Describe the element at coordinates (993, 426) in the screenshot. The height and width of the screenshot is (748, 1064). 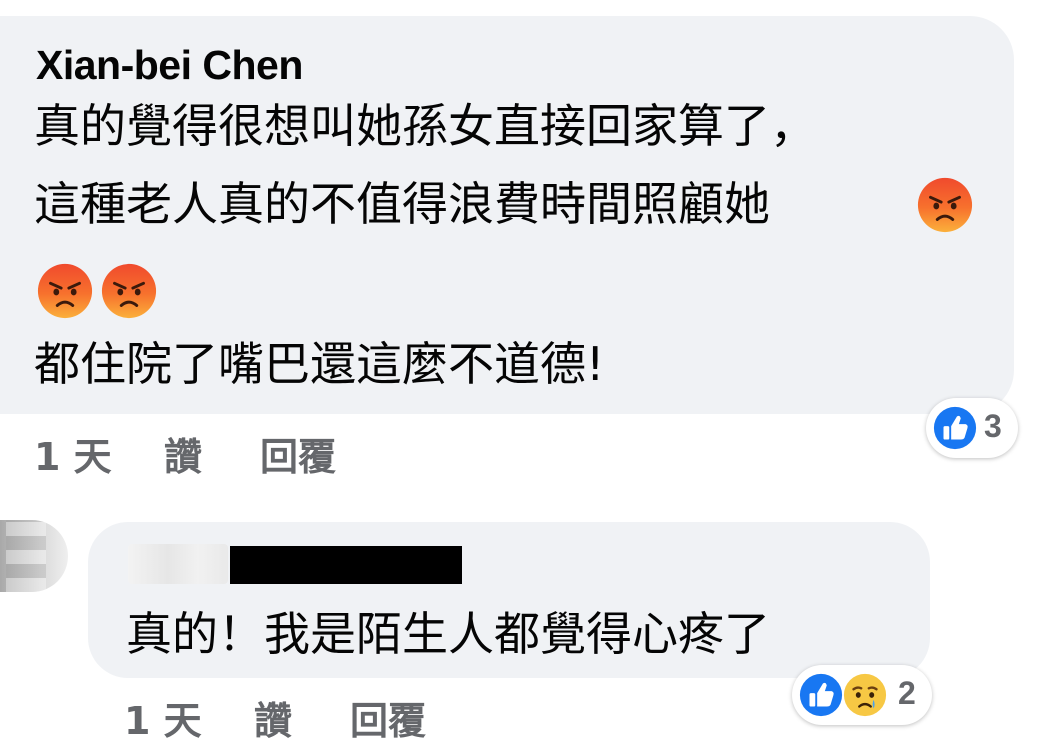
I see `reaction-count: 3` at that location.